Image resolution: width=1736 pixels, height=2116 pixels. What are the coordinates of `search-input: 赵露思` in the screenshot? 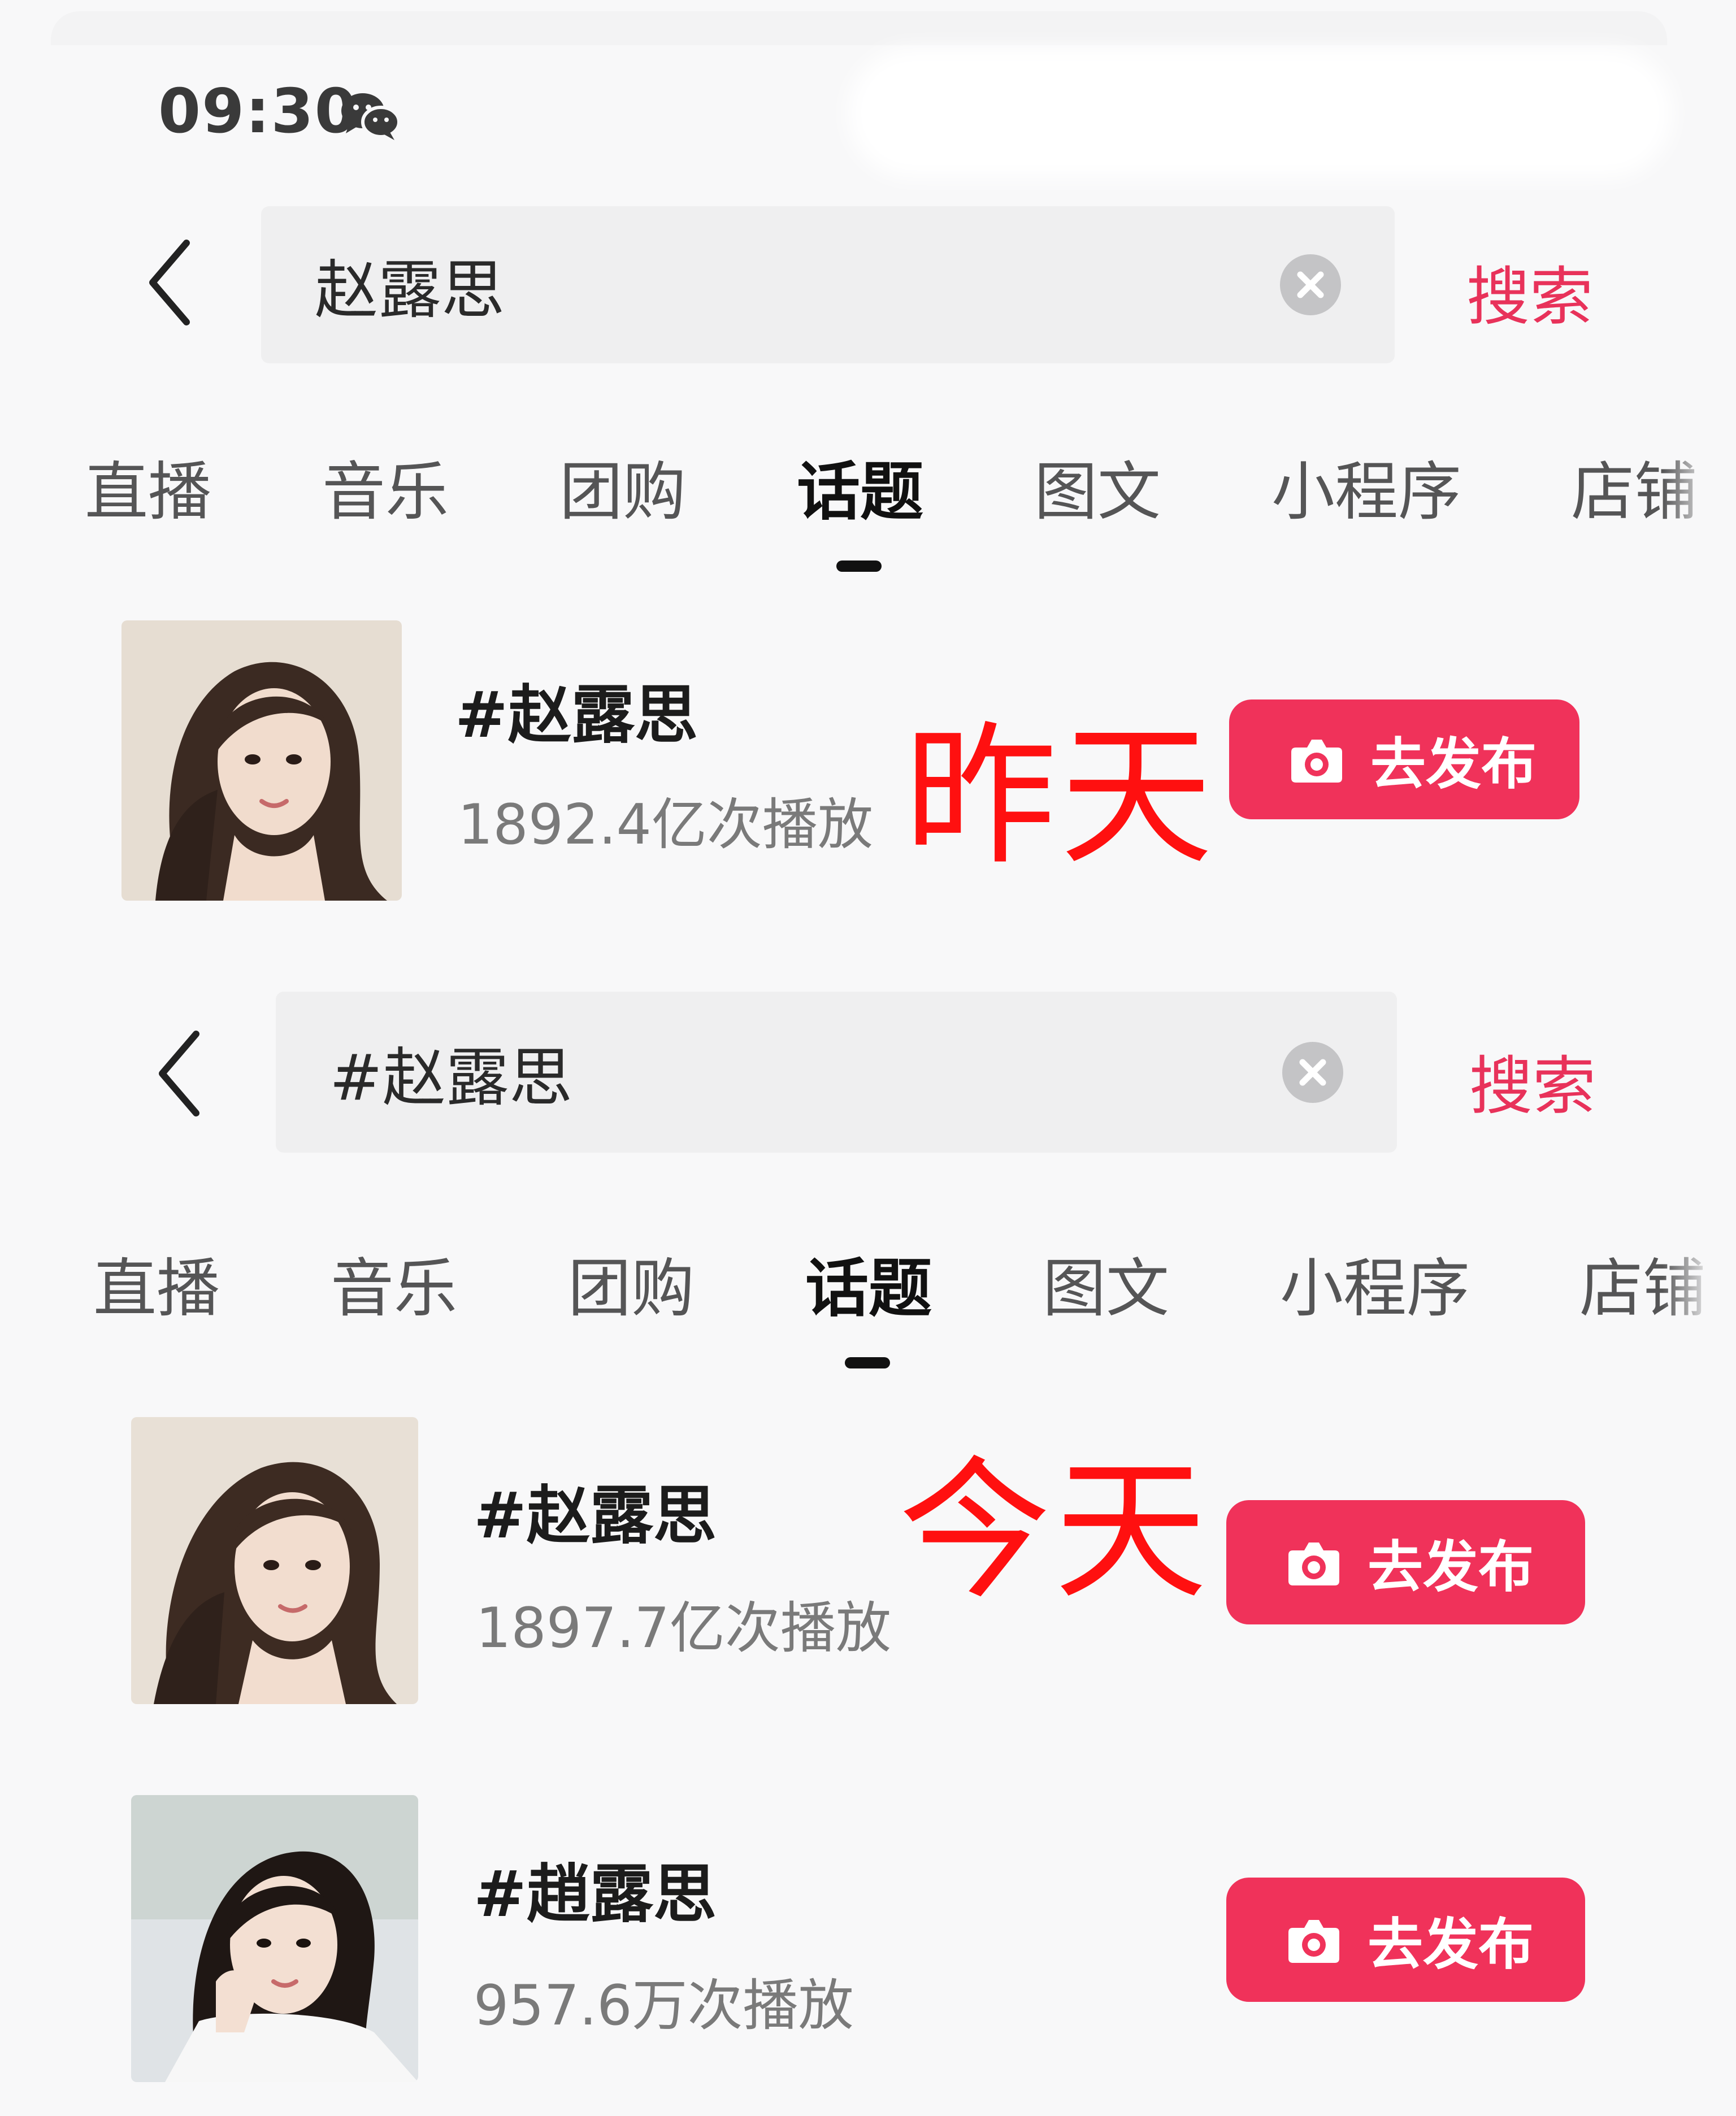 It's located at (828, 284).